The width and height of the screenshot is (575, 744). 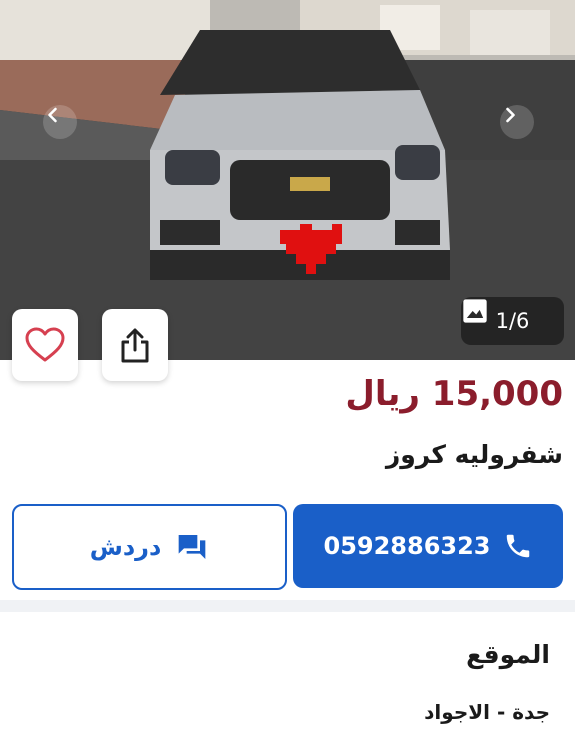 I want to click on previous-image-button, so click(x=60, y=122).